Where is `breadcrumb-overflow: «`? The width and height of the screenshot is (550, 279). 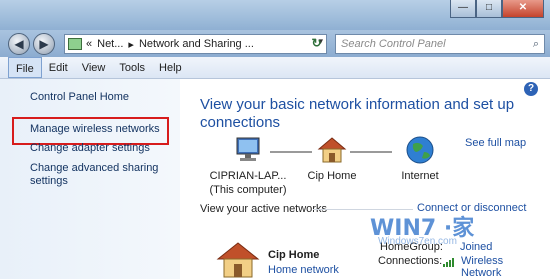 breadcrumb-overflow: « is located at coordinates (89, 44).